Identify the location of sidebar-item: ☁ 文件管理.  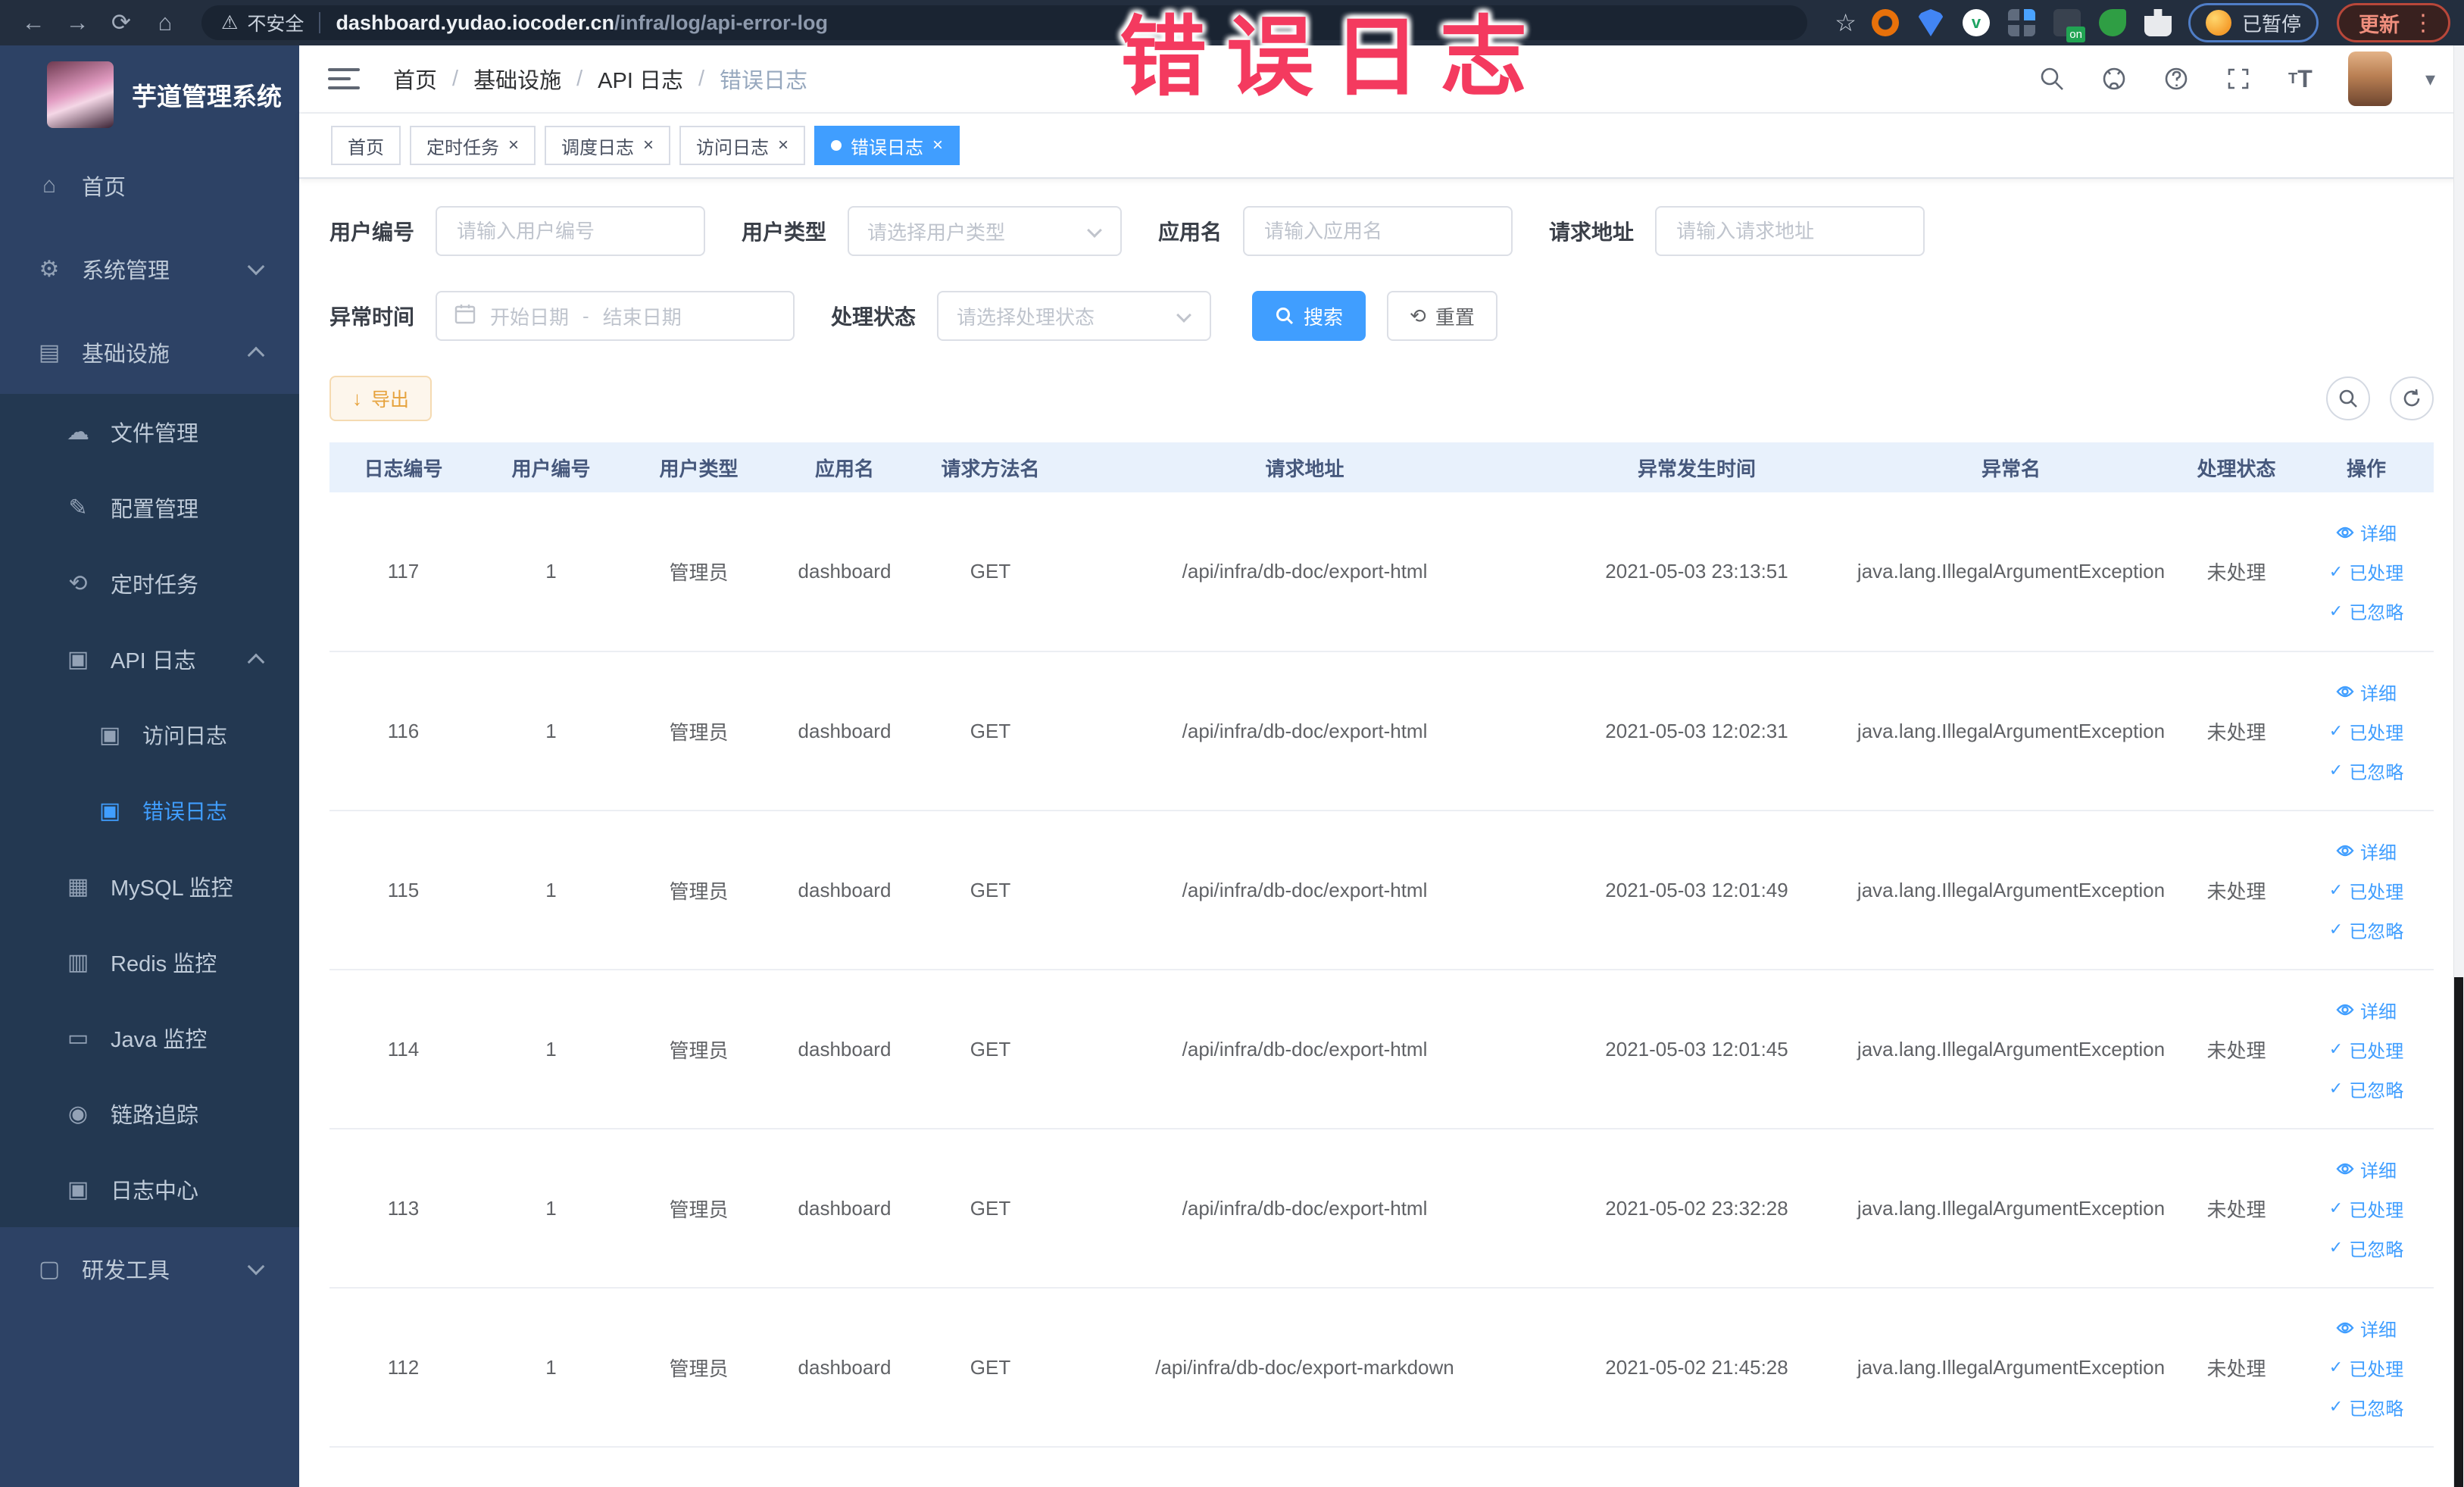
(149, 432).